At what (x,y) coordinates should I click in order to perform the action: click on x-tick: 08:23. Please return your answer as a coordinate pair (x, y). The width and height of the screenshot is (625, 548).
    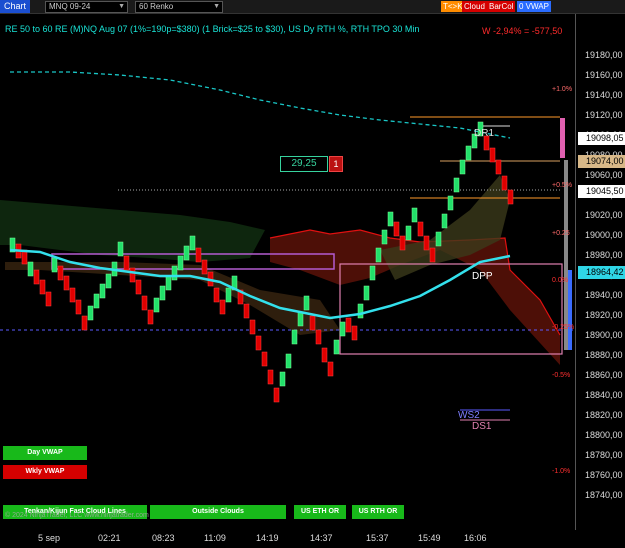
    Looking at the image, I should click on (163, 538).